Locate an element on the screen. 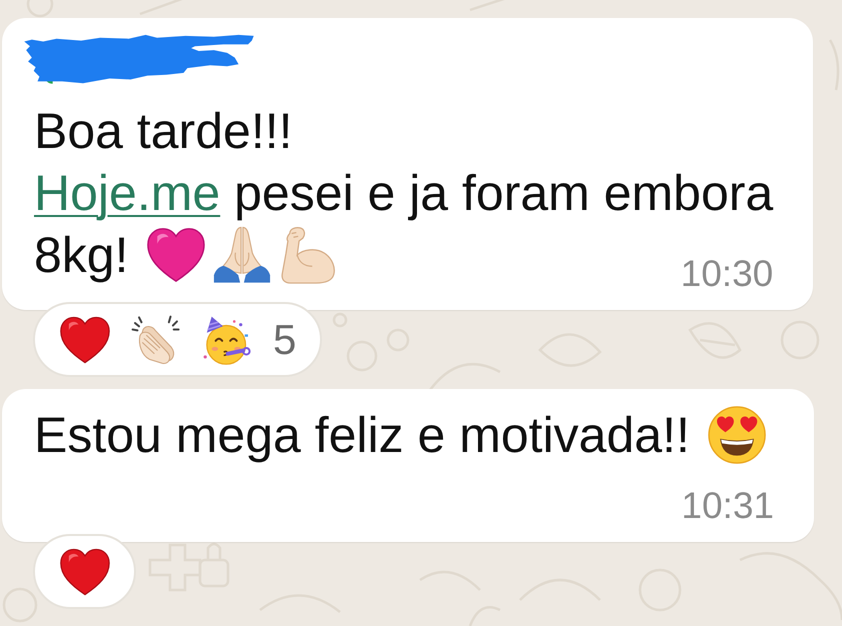 This screenshot has width=842, height=626. reactions-button is located at coordinates (84, 571).